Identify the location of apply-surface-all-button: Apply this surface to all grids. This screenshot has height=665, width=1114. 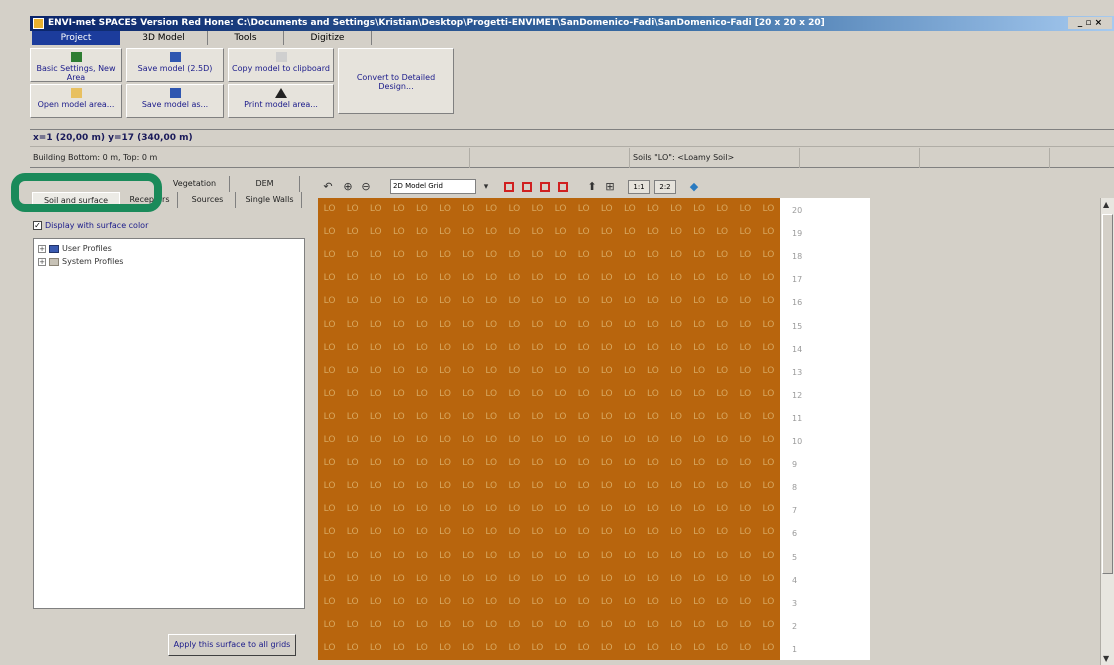
(232, 645).